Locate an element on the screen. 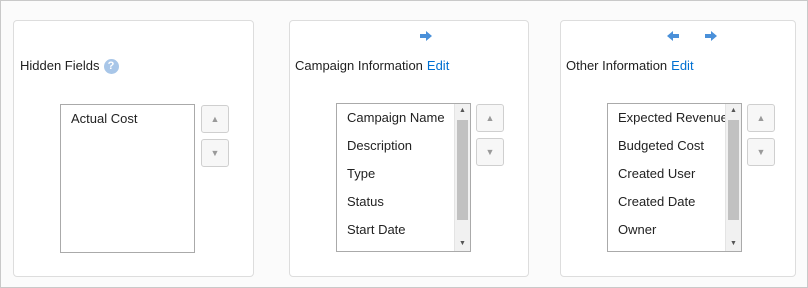  other-information-label: Other Information is located at coordinates (617, 65).